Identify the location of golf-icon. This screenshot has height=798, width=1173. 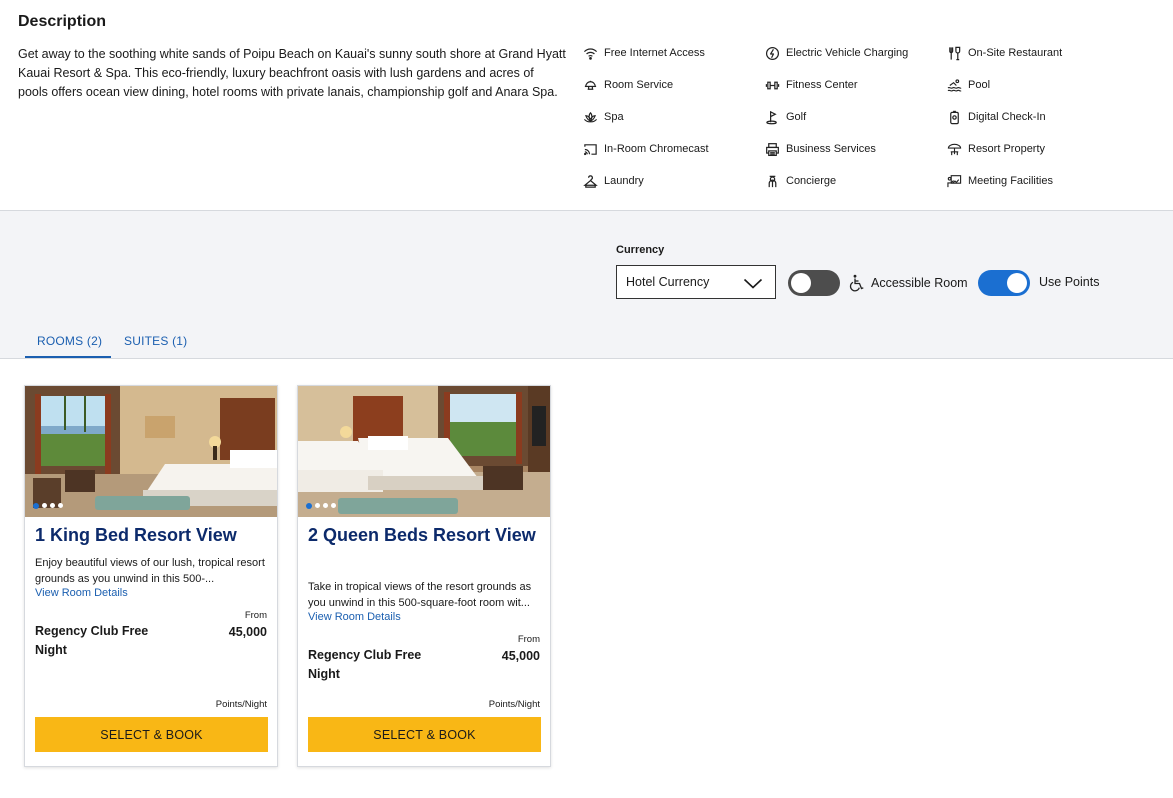
(772, 117).